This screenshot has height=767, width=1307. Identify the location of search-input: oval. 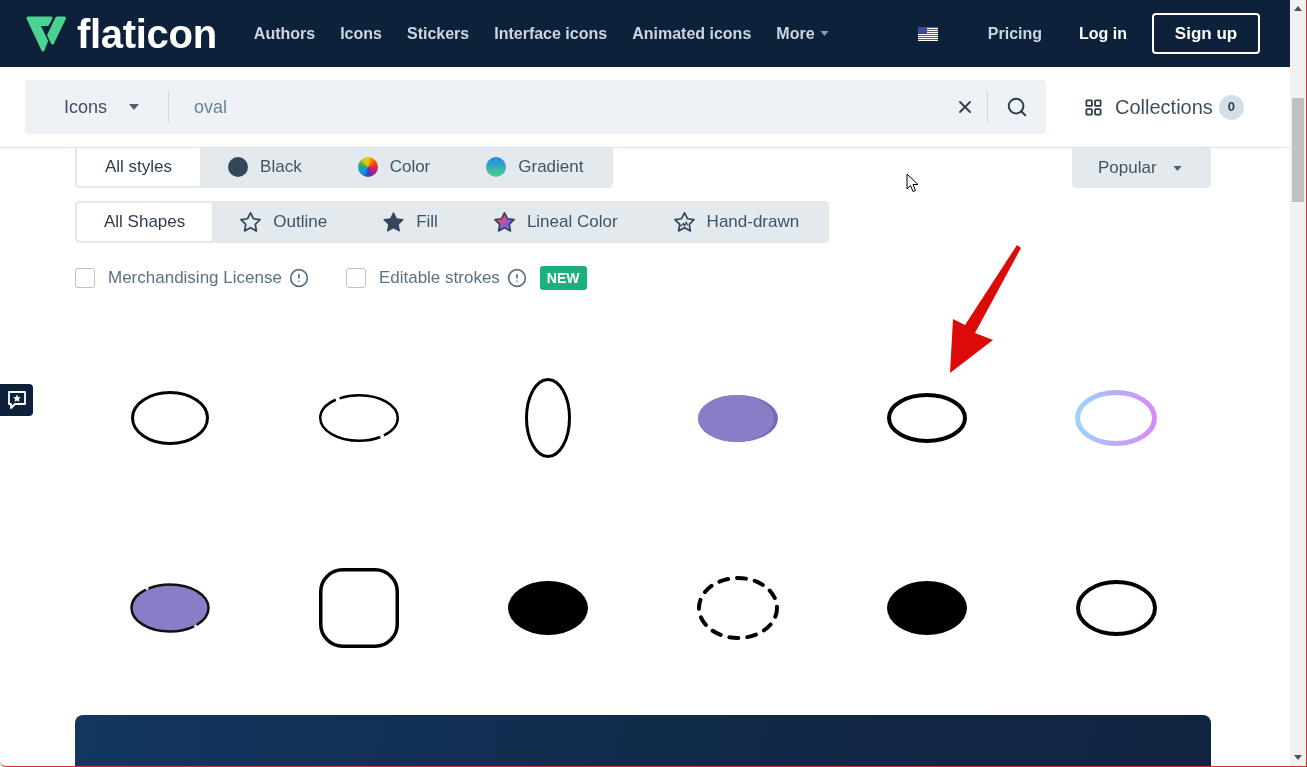
(568, 107).